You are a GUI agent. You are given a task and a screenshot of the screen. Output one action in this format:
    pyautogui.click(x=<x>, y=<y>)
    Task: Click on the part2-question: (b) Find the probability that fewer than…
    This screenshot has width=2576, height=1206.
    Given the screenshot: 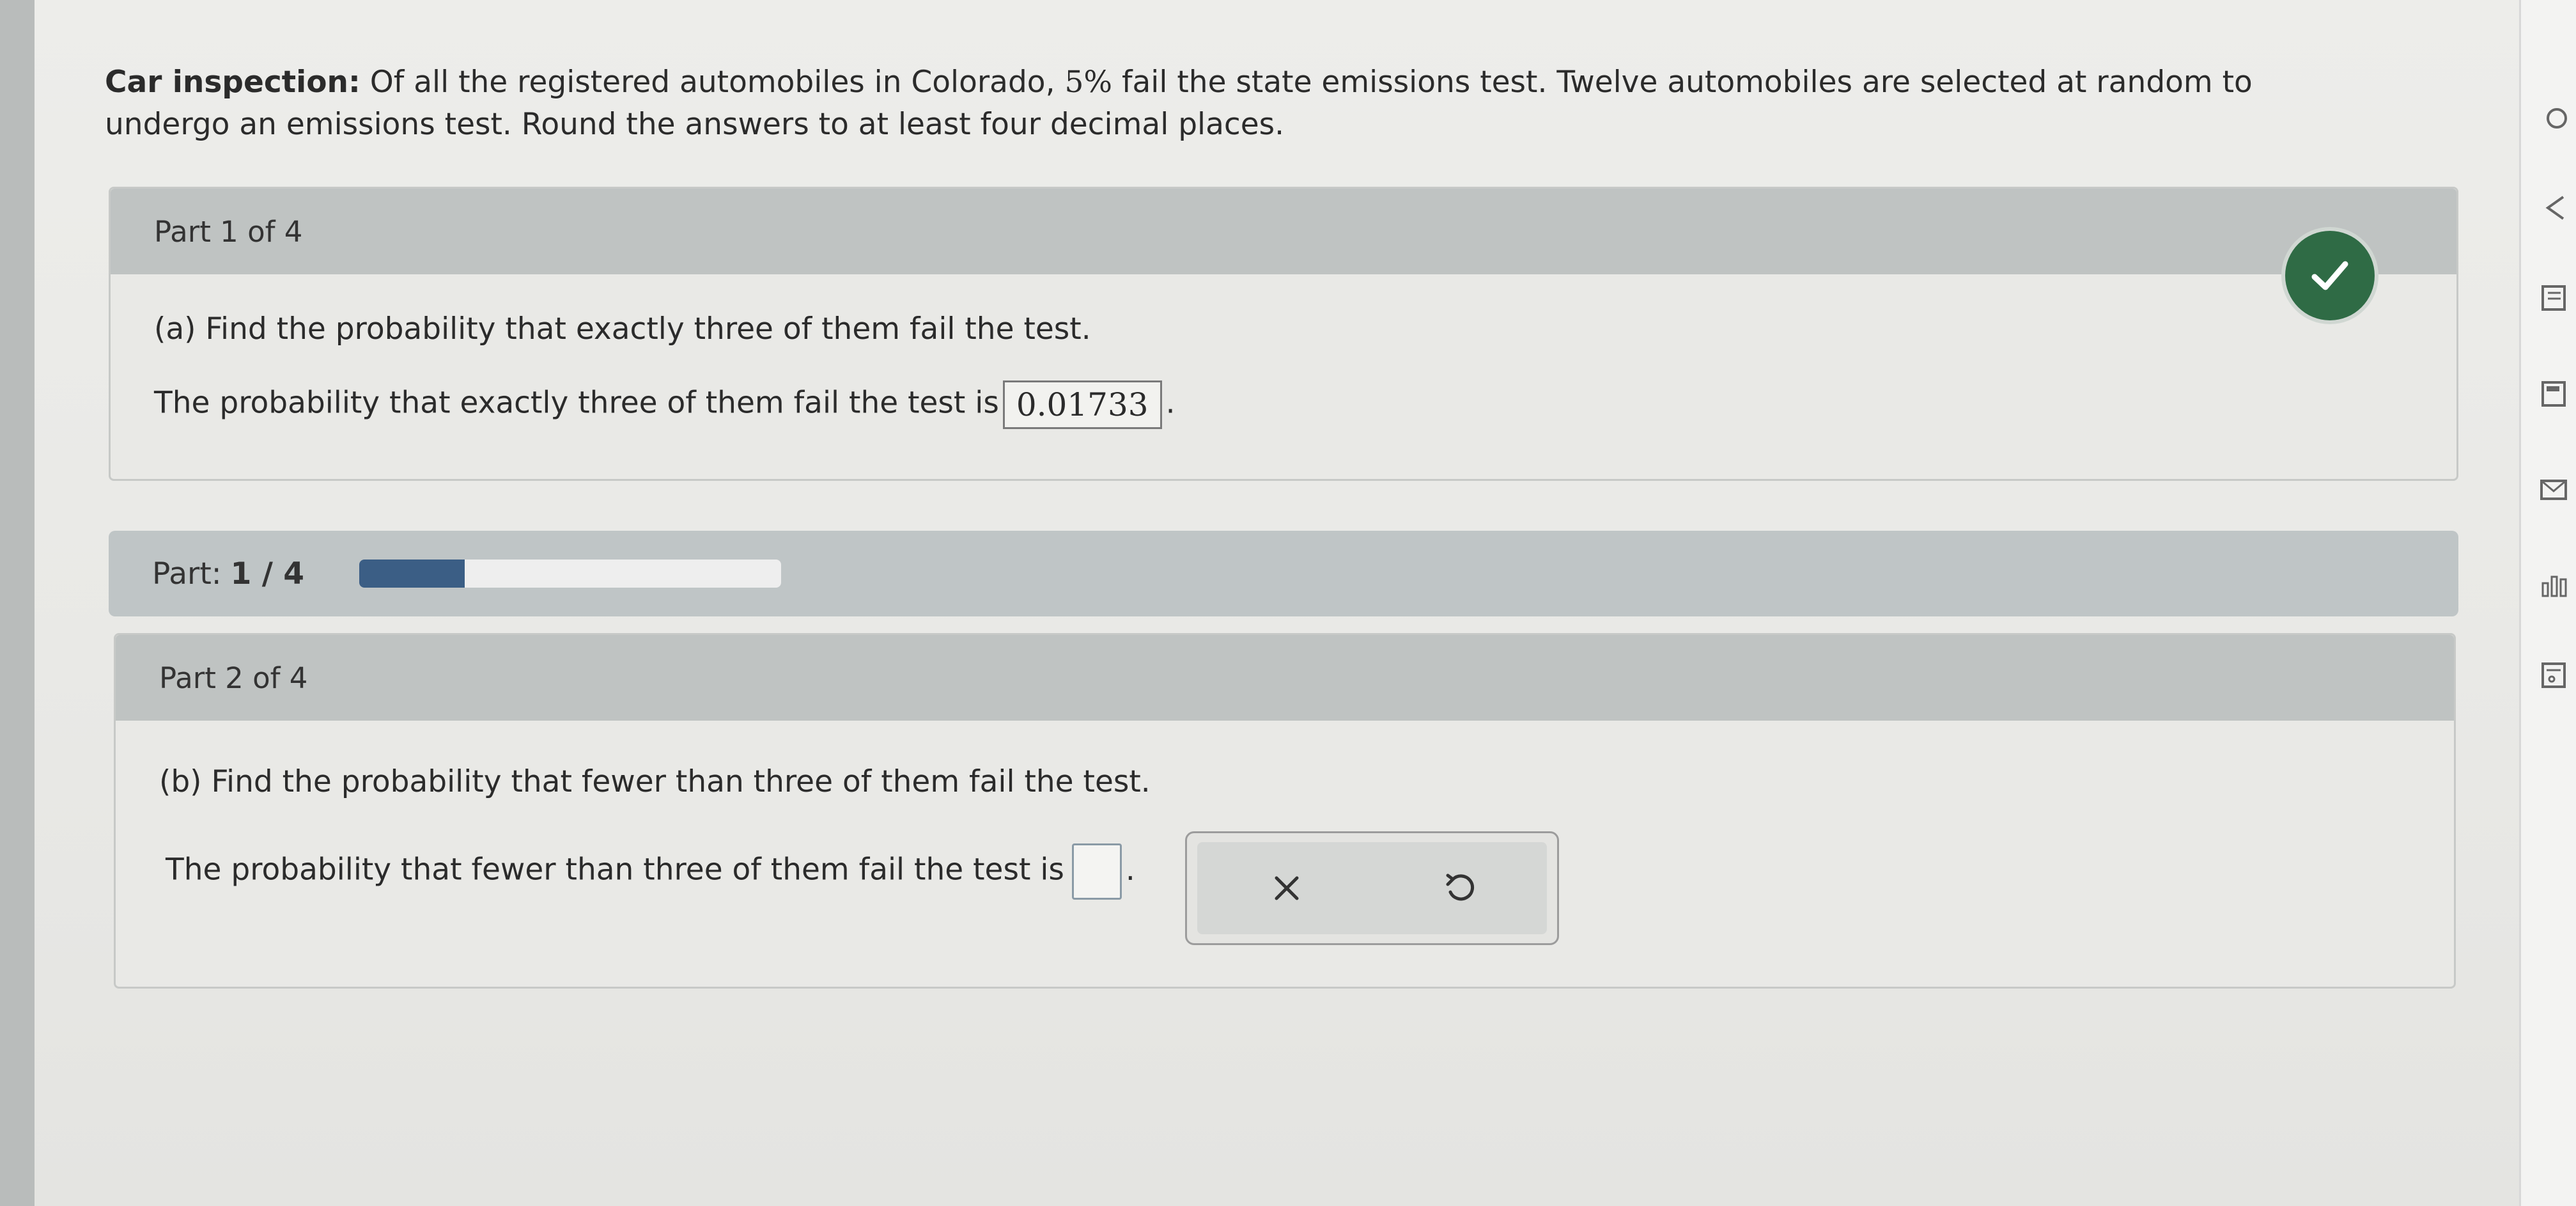 What is the action you would take?
    pyautogui.click(x=655, y=781)
    